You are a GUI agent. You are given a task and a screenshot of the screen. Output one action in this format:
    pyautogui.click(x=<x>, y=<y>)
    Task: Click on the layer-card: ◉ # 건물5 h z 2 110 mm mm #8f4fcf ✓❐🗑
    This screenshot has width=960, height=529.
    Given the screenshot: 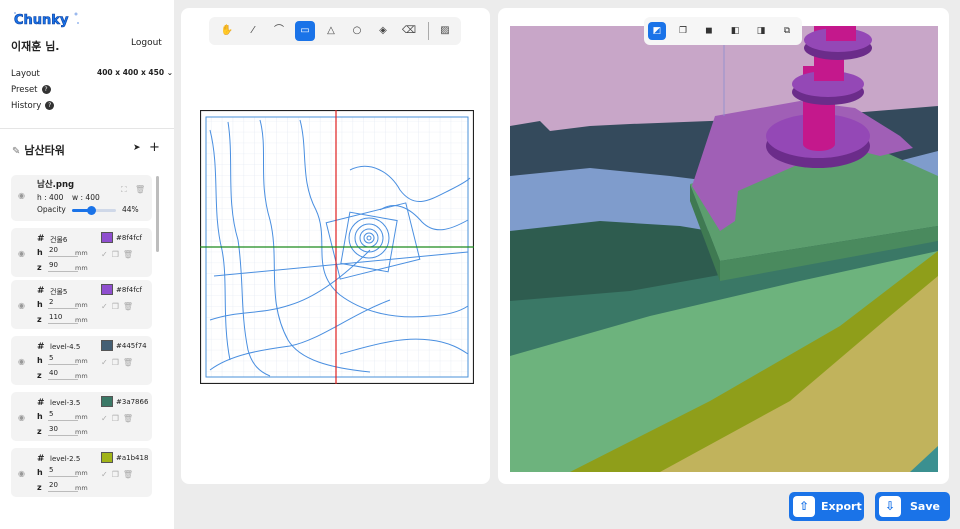 What is the action you would take?
    pyautogui.click(x=81, y=304)
    